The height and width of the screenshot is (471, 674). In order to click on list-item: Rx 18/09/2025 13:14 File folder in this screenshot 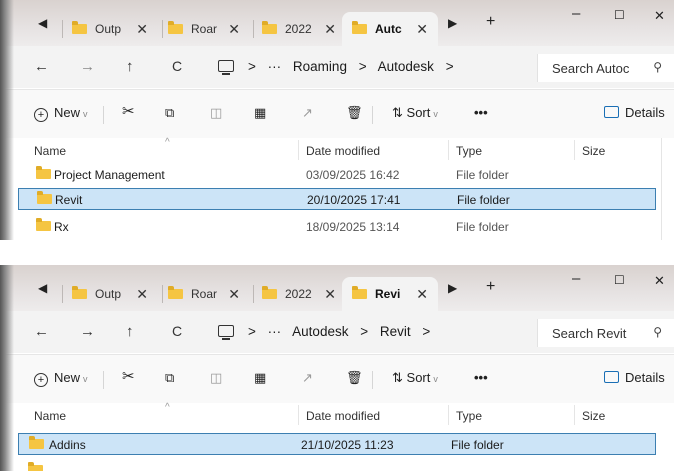, I will do `click(337, 227)`.